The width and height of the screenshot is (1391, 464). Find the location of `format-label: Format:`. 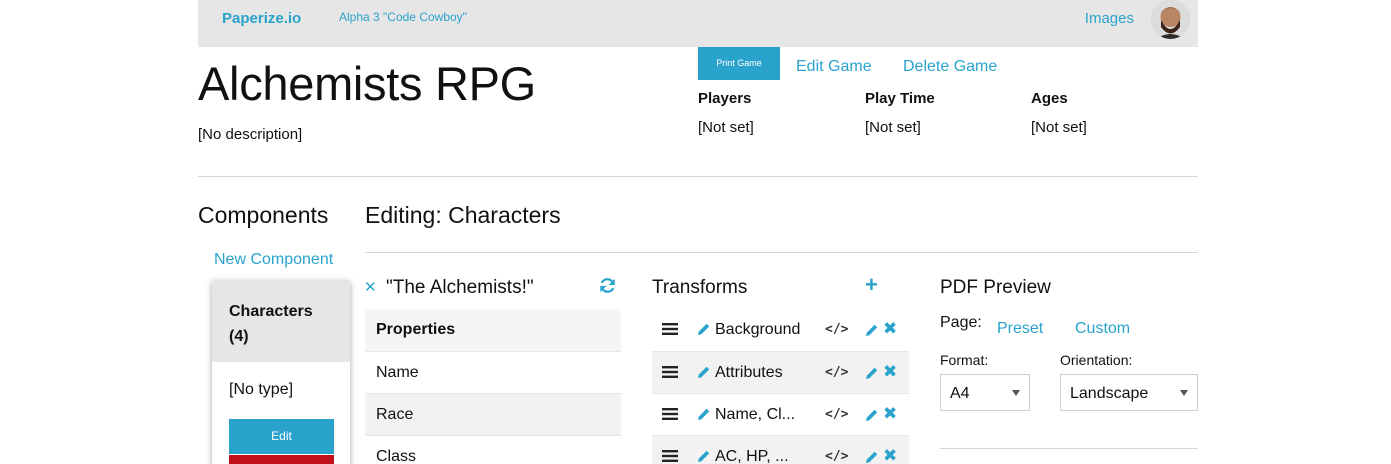

format-label: Format: is located at coordinates (964, 360).